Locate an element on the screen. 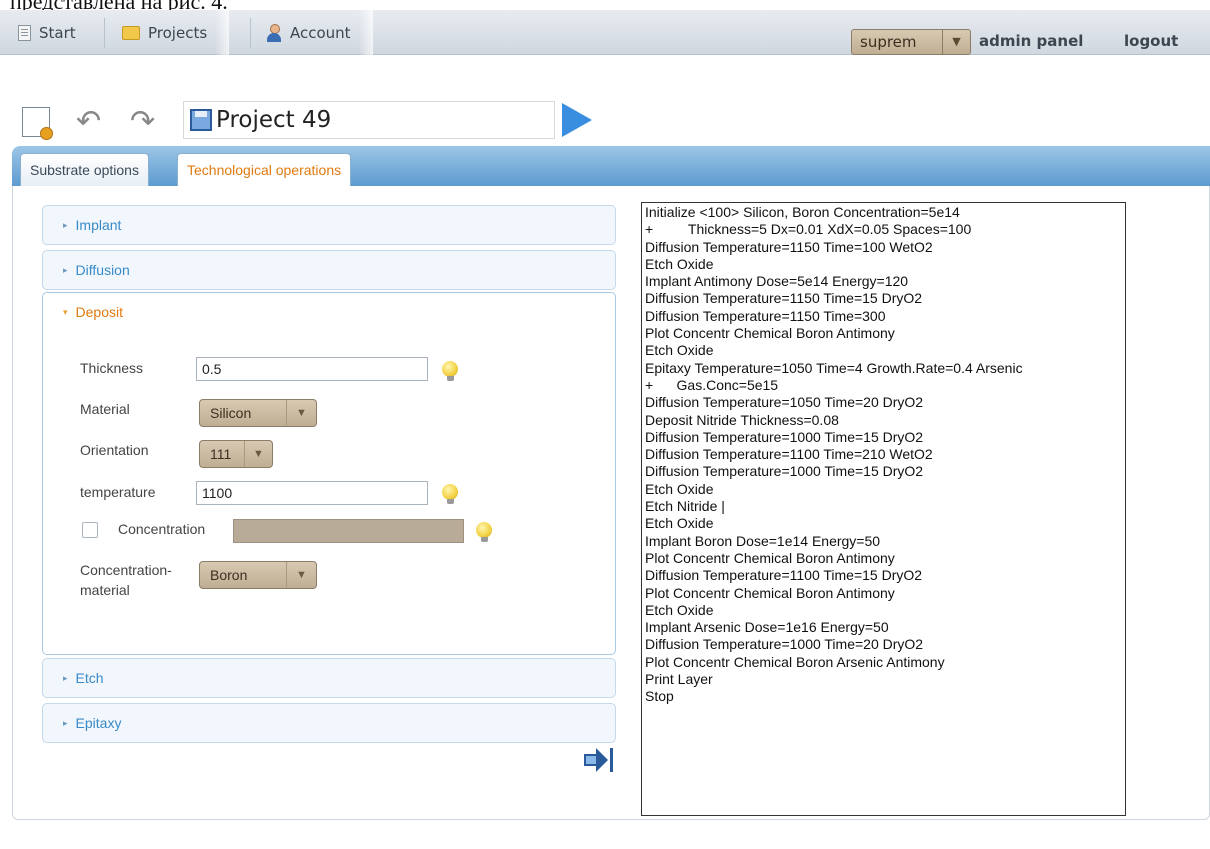 The height and width of the screenshot is (849, 1210). menu-start: Start is located at coordinates (47, 32).